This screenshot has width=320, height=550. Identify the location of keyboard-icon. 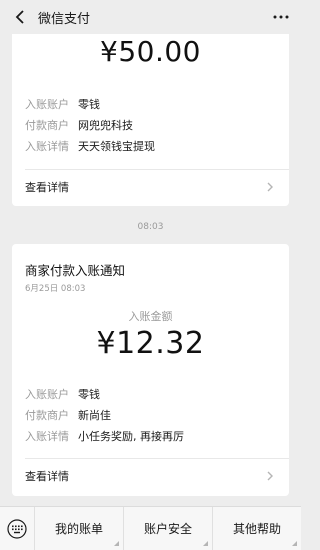
(17, 528).